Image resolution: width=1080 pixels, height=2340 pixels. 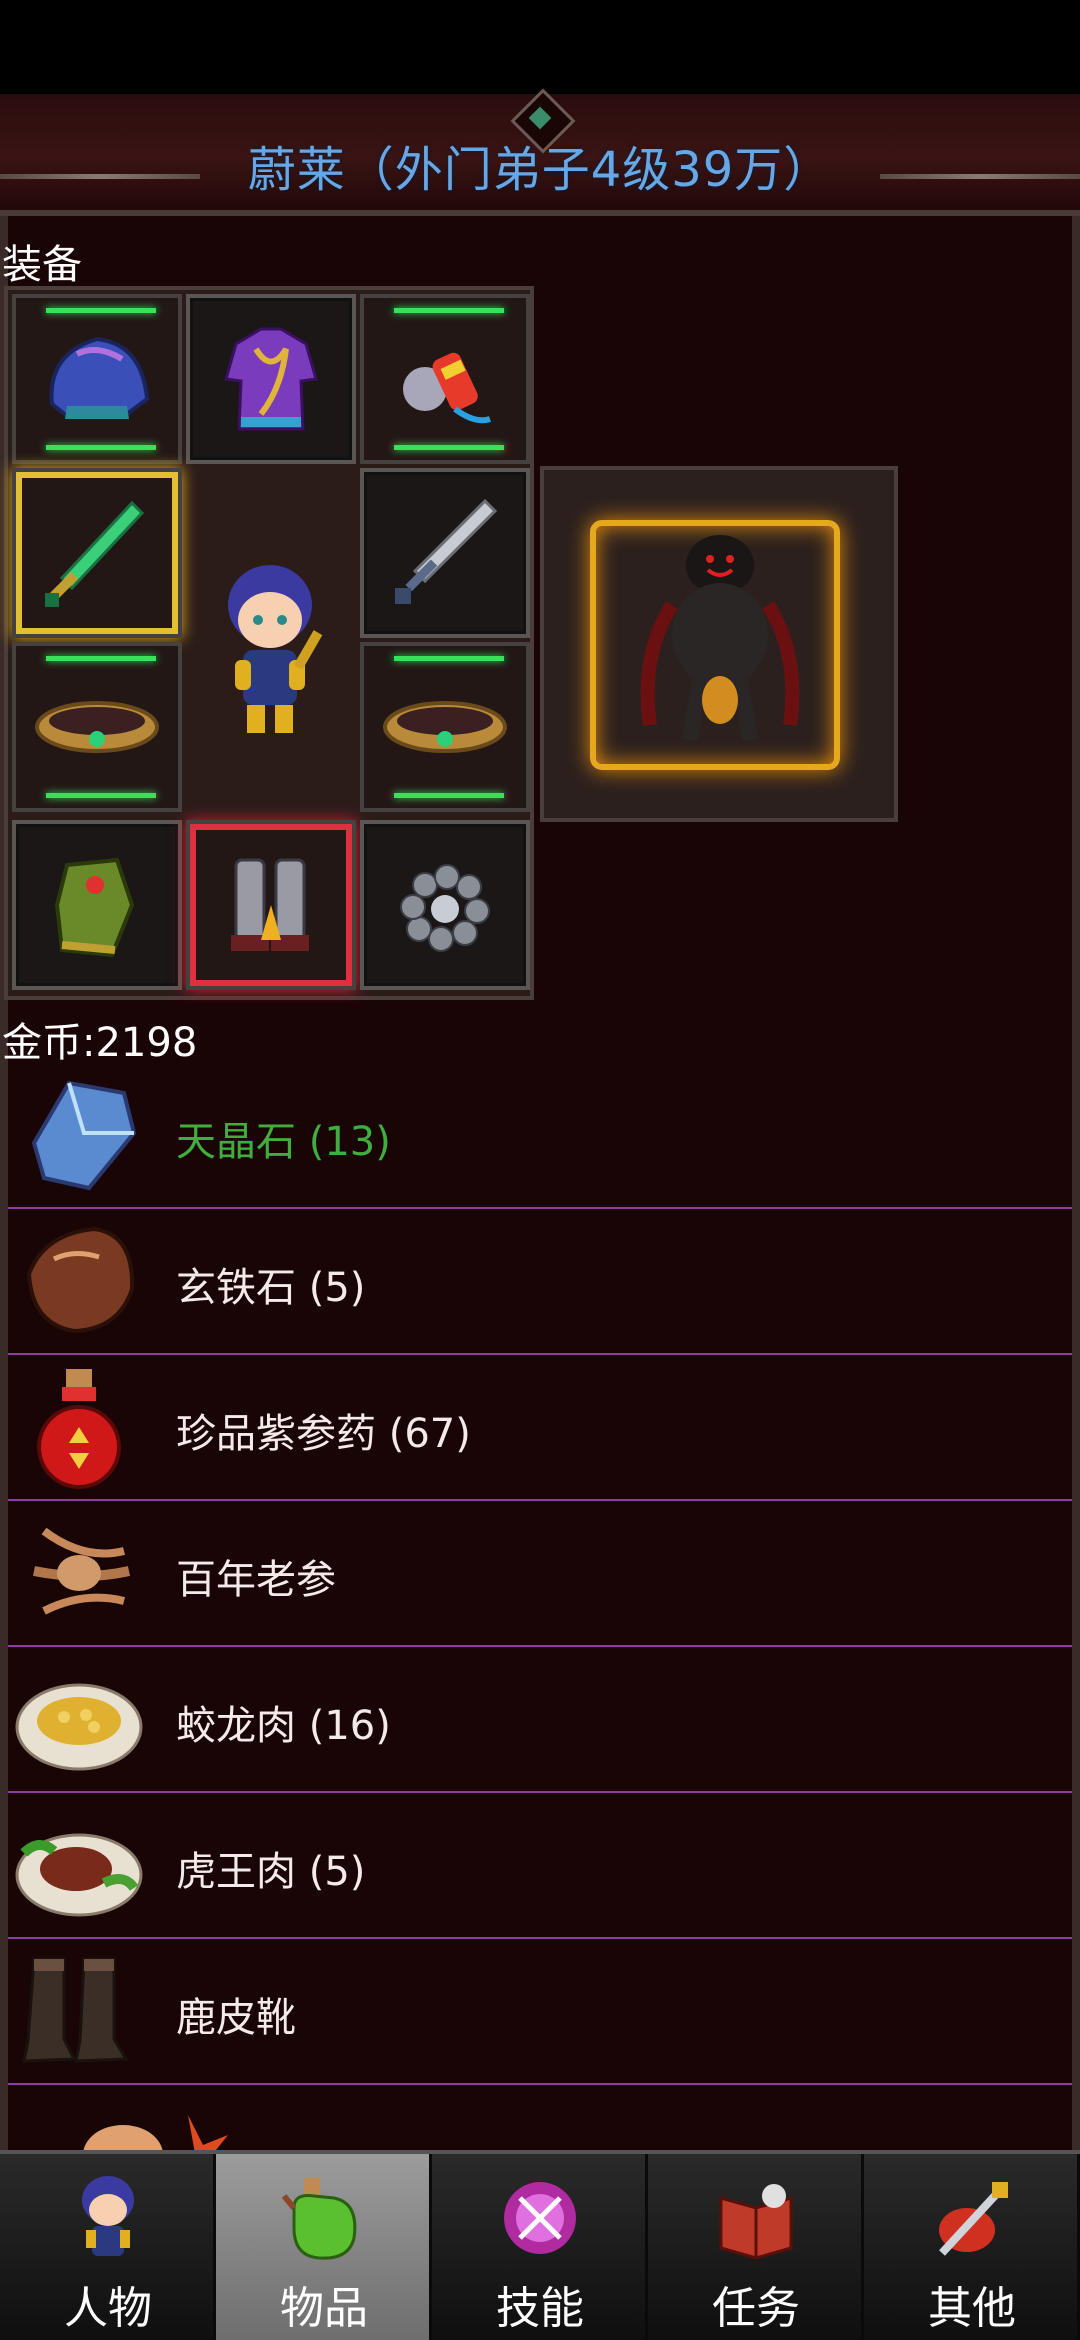 I want to click on tab-other: 其他, so click(x=972, y=2247).